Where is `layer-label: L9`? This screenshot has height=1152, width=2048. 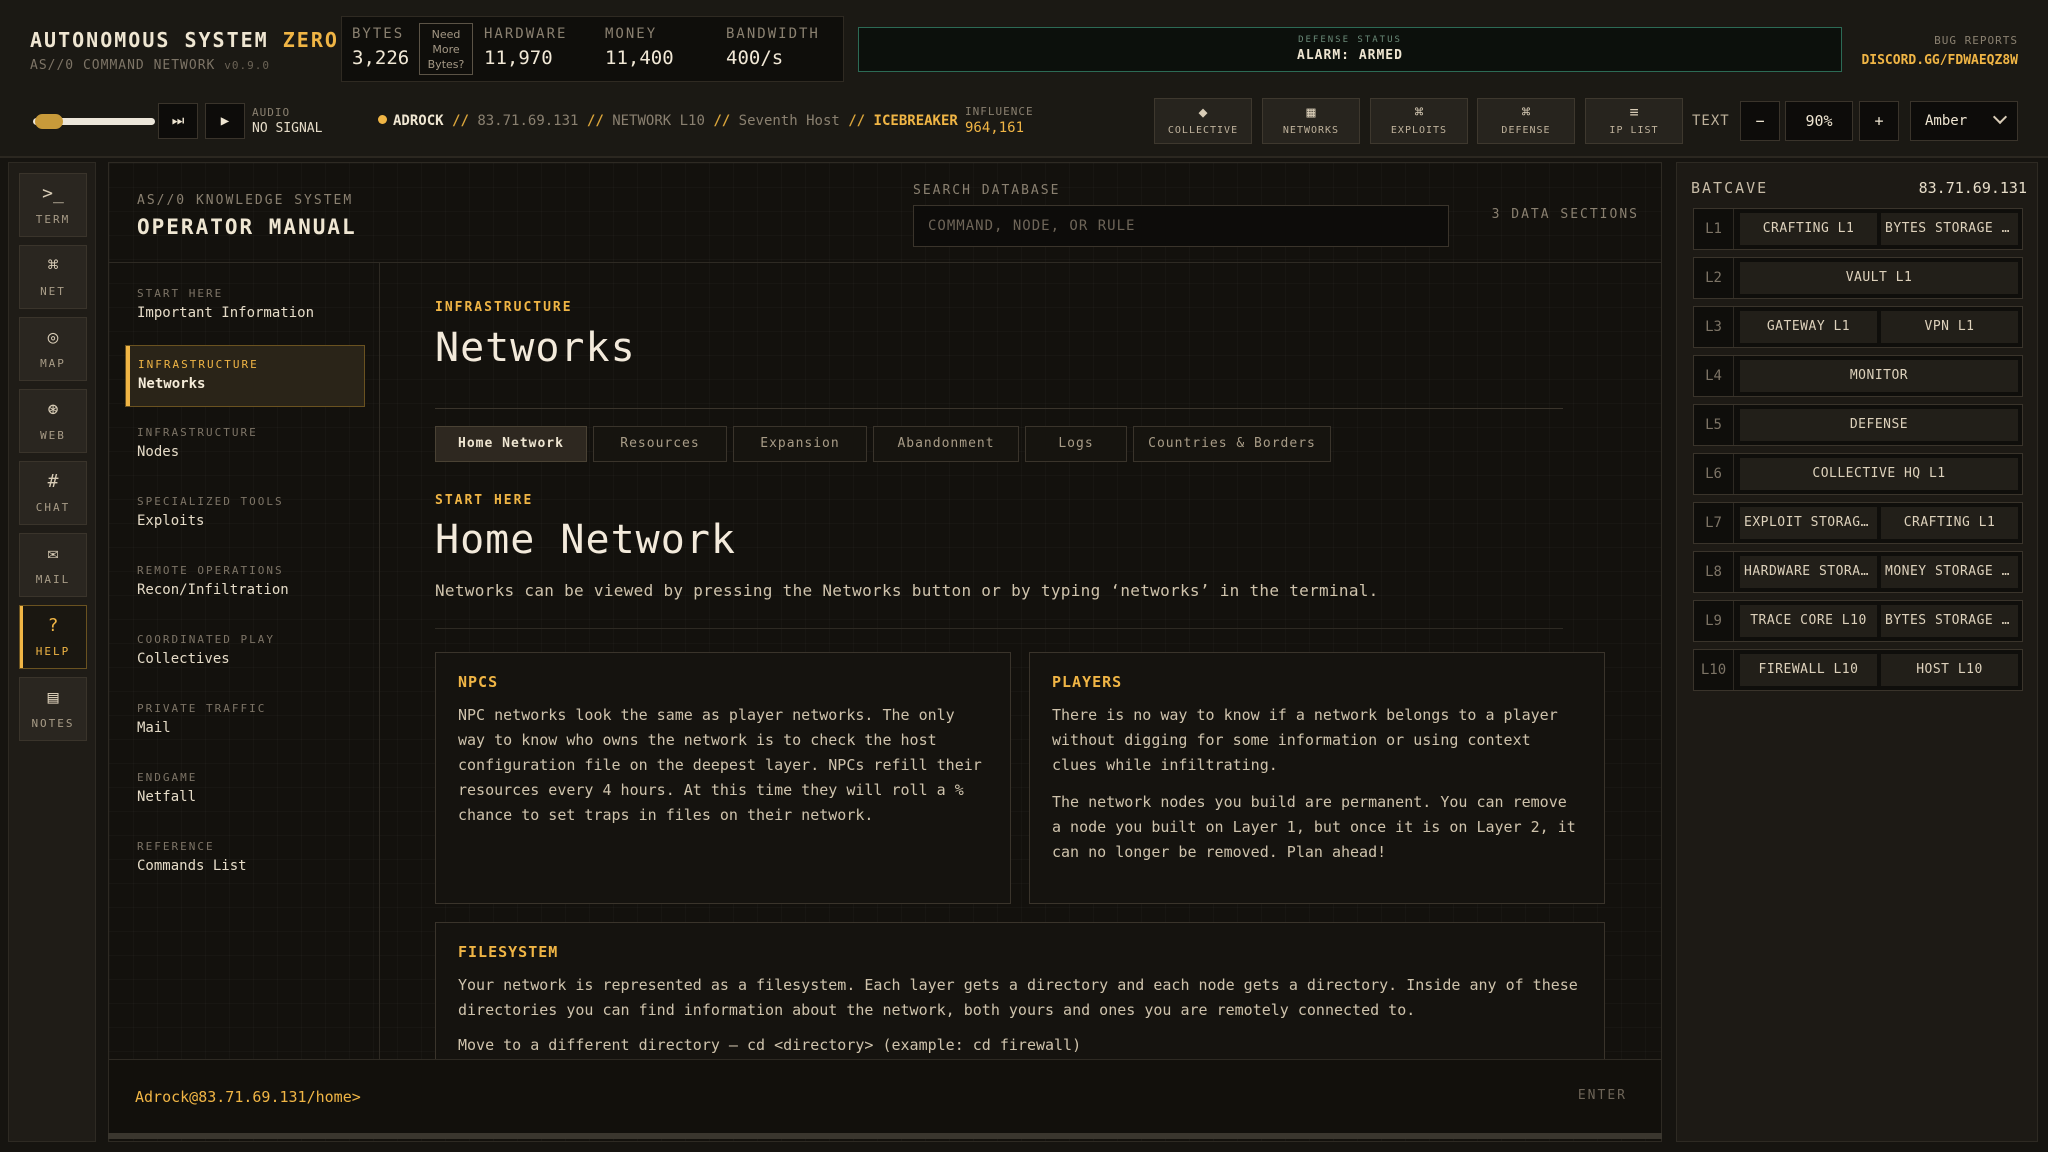
layer-label: L9 is located at coordinates (1714, 621).